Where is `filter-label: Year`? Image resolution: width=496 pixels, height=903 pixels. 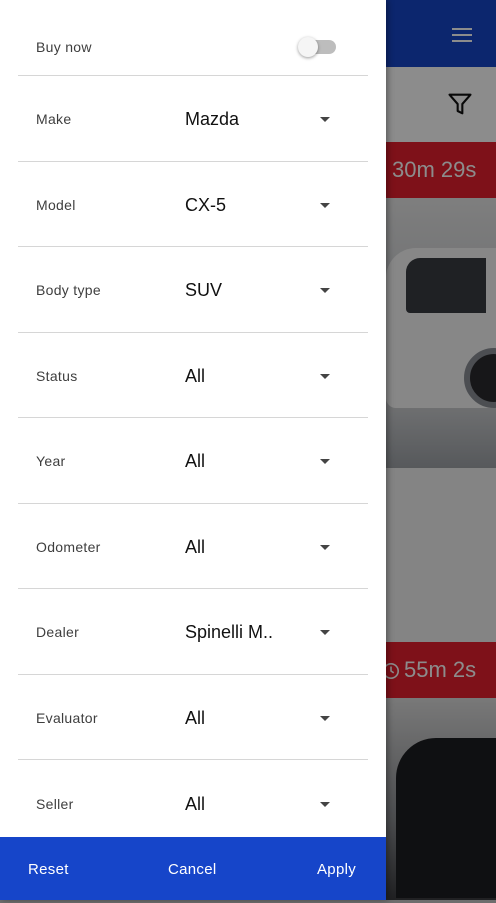
filter-label: Year is located at coordinates (51, 461).